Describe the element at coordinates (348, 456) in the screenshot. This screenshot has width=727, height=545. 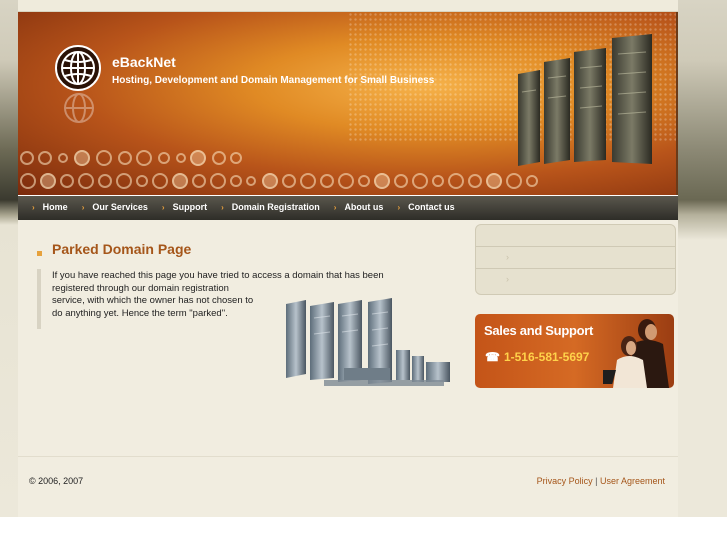
I see `footer-divider` at that location.